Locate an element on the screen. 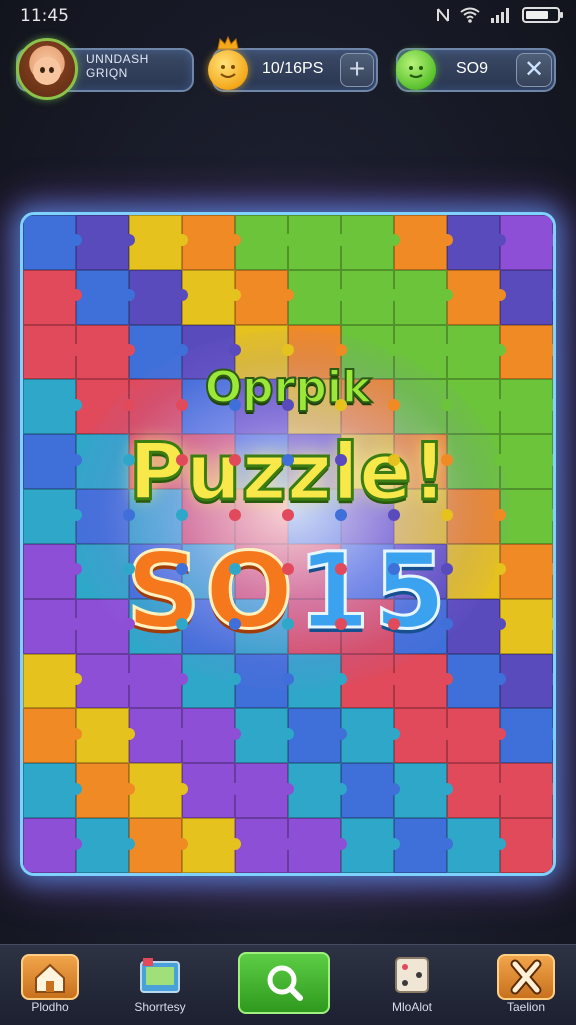 The image size is (576, 1025). nav-home-label: Plodho is located at coordinates (50, 1007).